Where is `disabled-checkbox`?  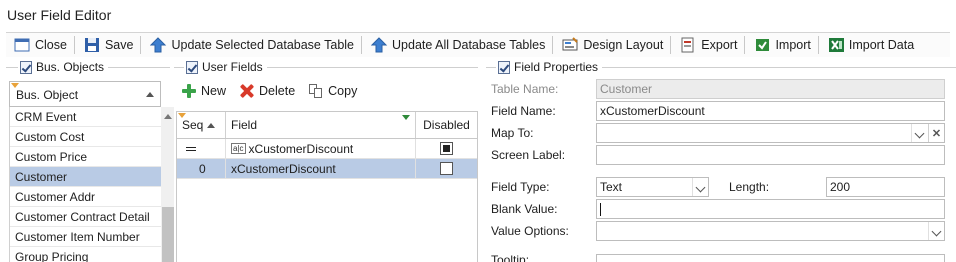
disabled-checkbox is located at coordinates (446, 168).